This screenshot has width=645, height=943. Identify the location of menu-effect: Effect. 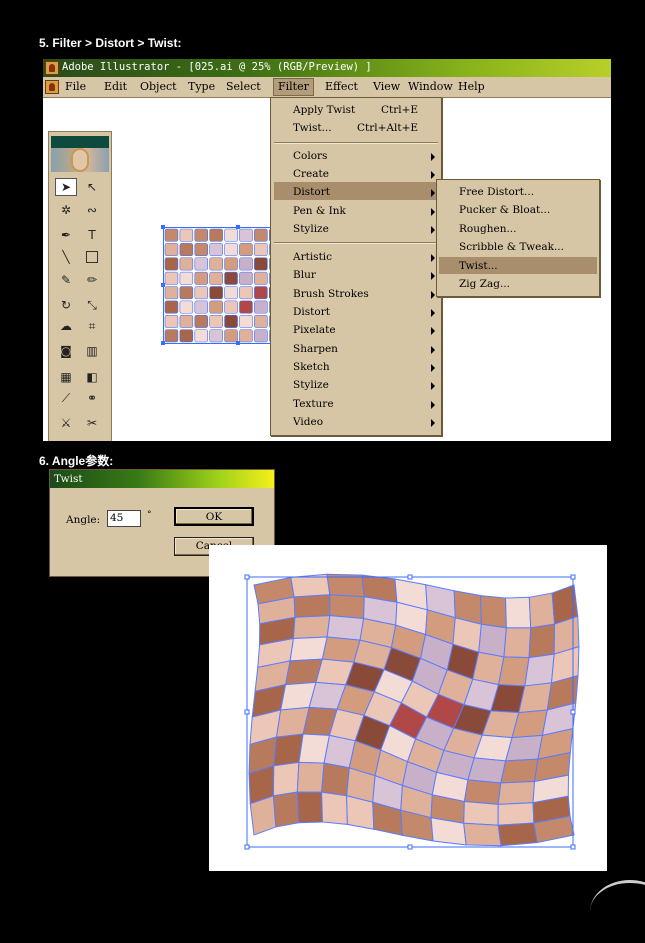
(341, 86).